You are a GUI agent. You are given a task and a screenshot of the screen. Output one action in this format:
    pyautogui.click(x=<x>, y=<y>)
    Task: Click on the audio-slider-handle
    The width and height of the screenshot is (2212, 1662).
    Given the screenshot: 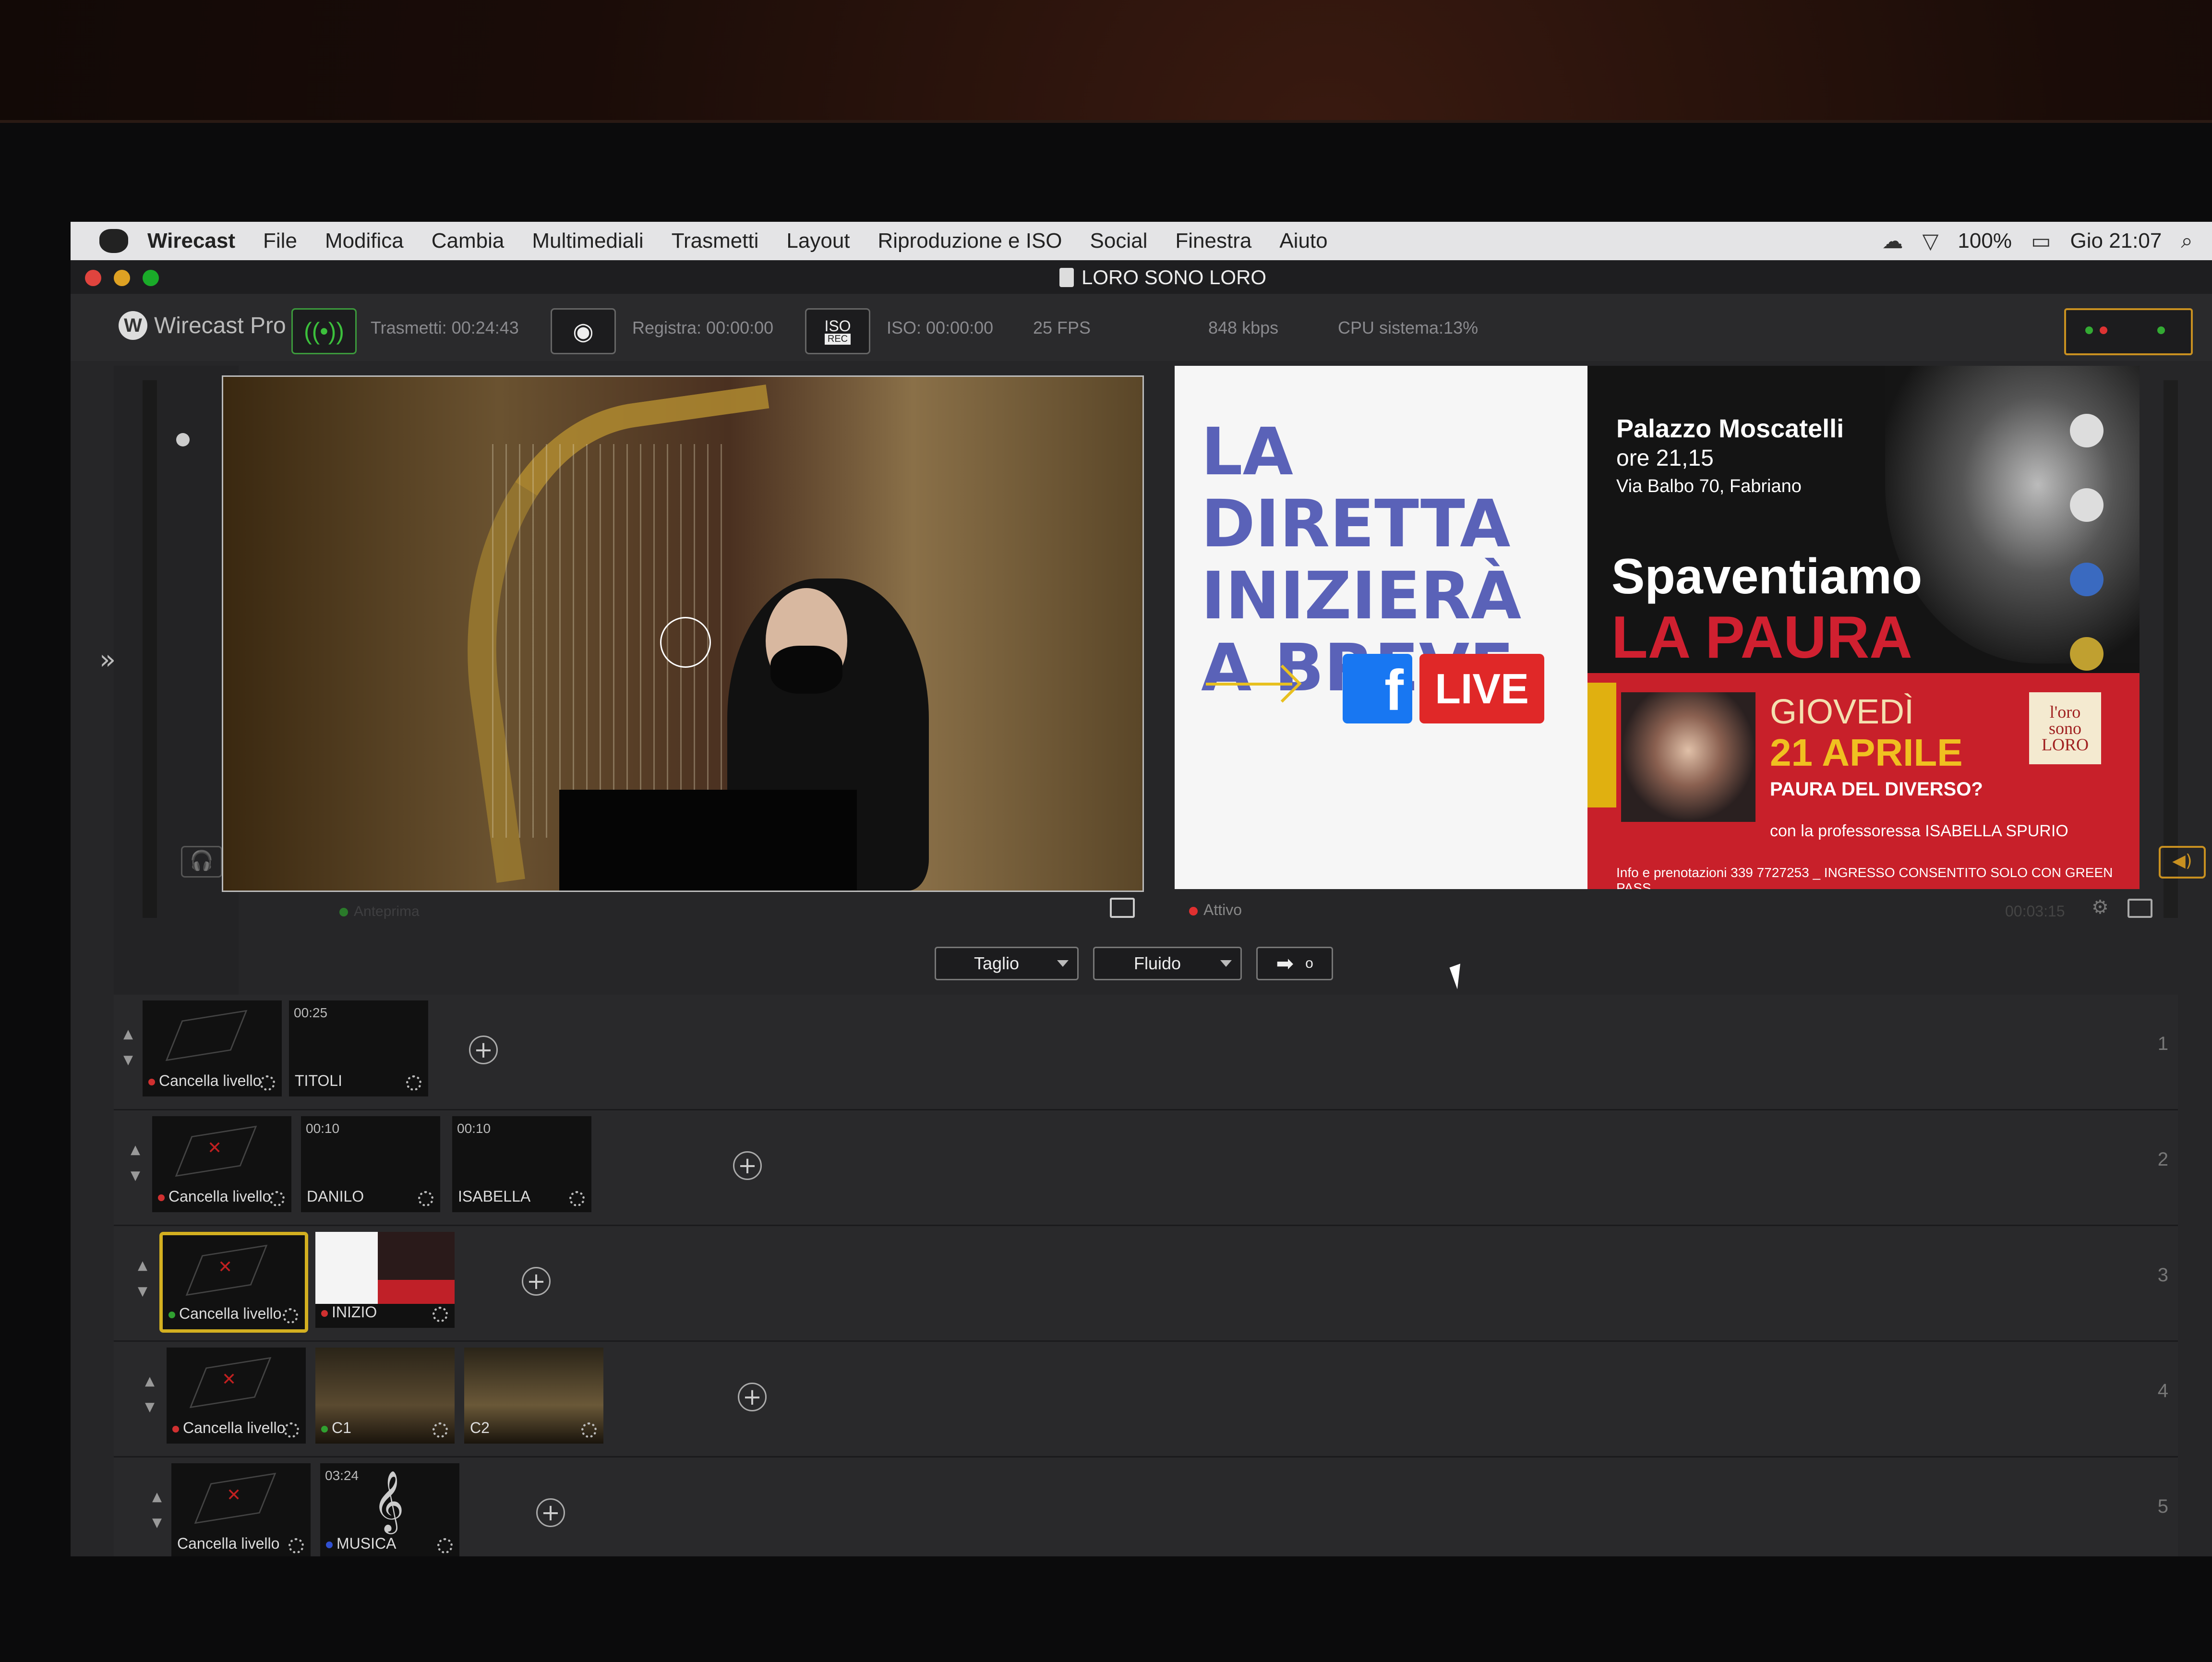 What is the action you would take?
    pyautogui.click(x=183, y=439)
    